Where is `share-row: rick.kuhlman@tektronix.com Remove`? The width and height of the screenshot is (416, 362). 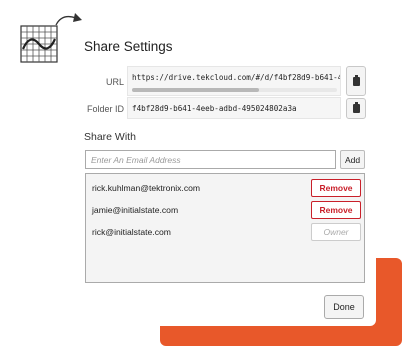 share-row: rick.kuhlman@tektronix.com Remove is located at coordinates (225, 189).